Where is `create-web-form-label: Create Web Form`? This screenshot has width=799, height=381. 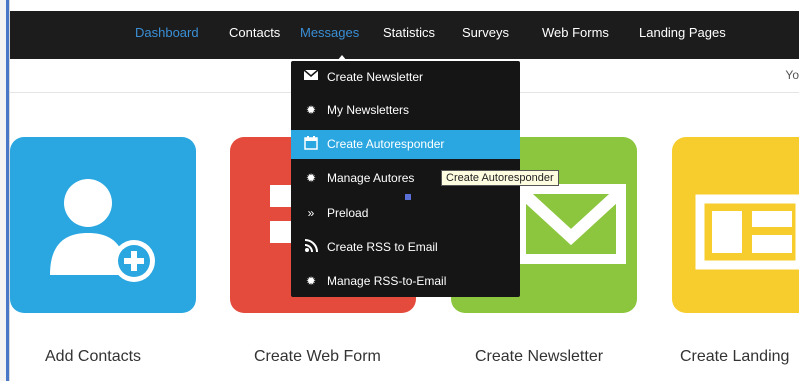
create-web-form-label: Create Web Form is located at coordinates (317, 357).